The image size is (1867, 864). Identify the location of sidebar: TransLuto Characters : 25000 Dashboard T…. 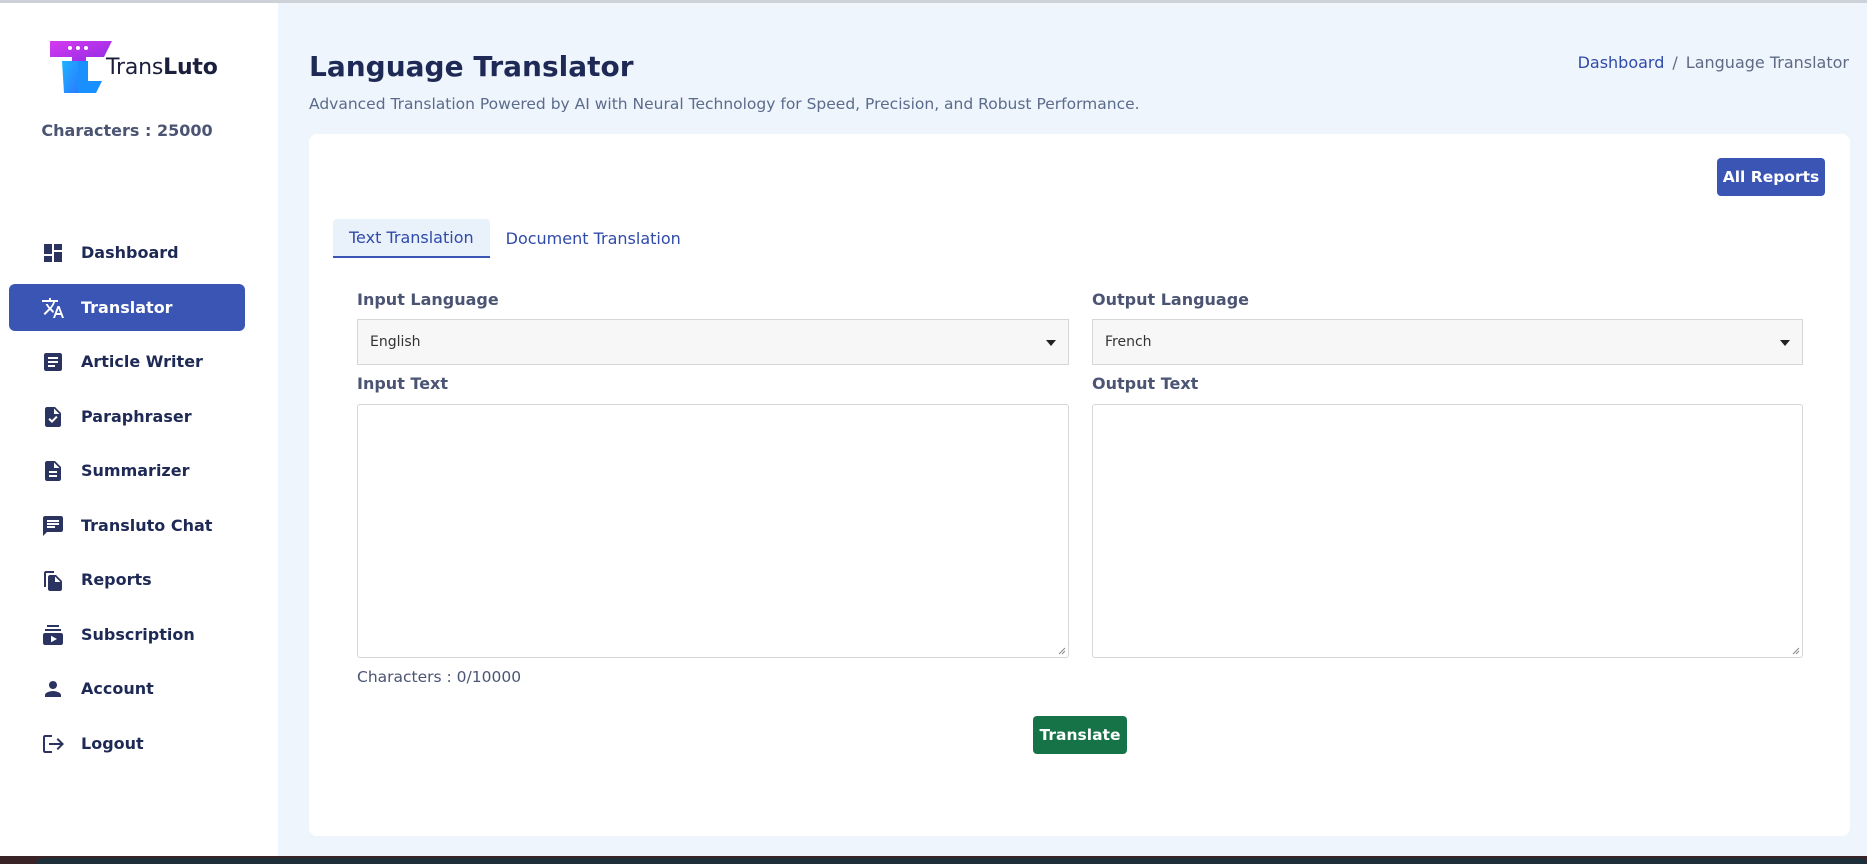
(139, 429).